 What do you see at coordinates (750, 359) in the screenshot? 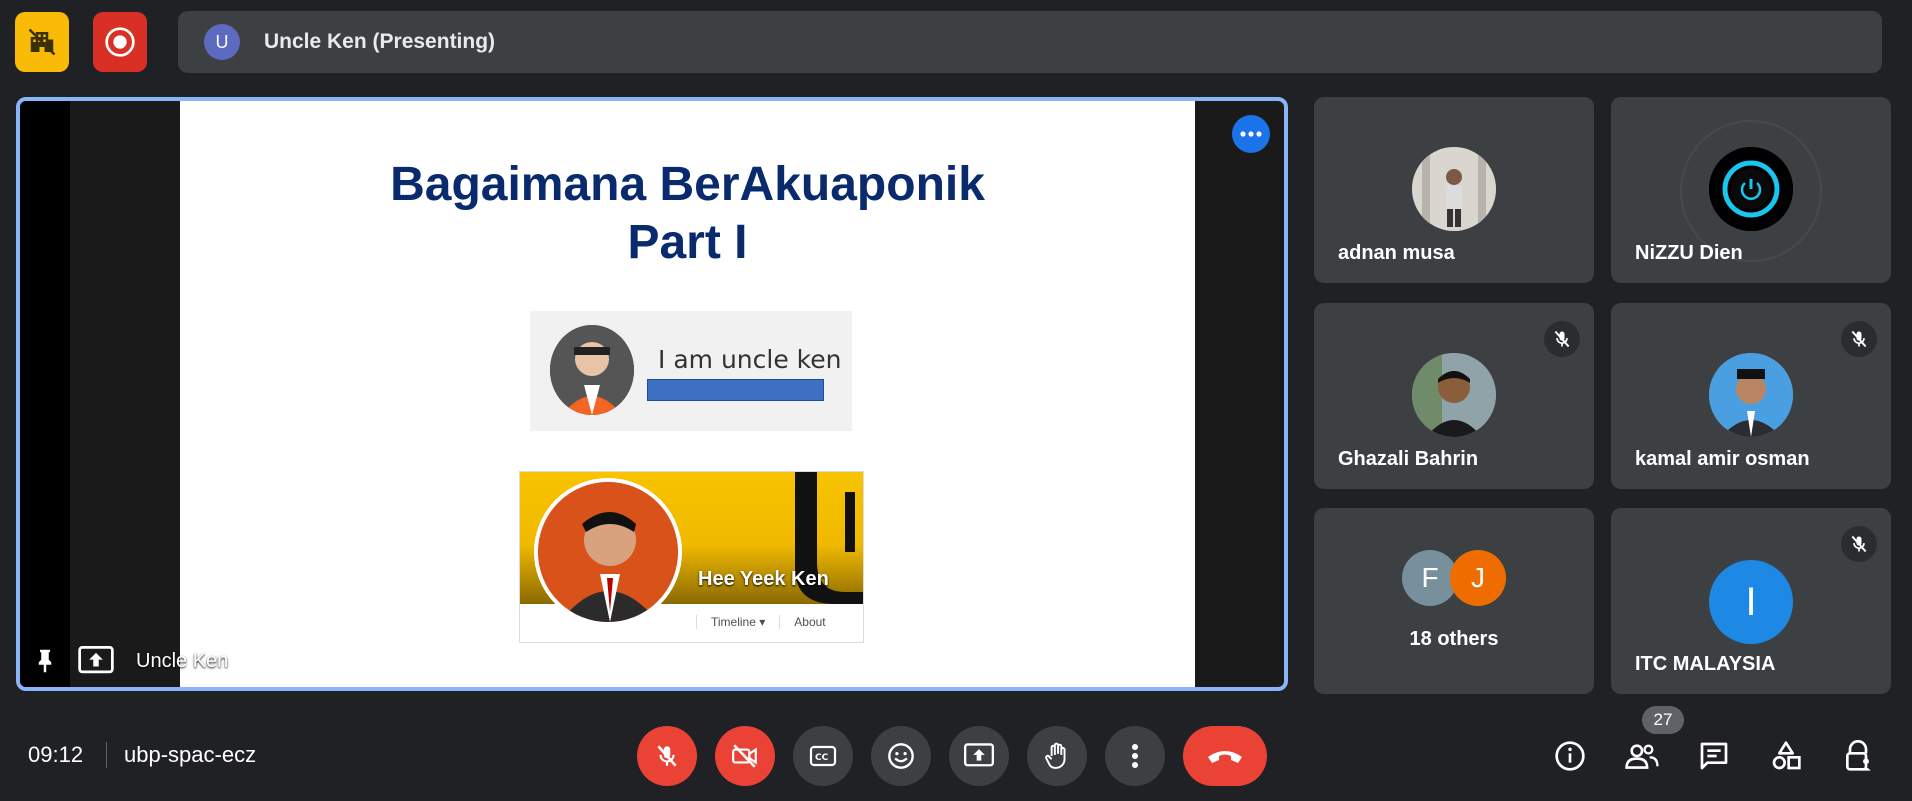
I see `intro-text: I am uncle ken` at bounding box center [750, 359].